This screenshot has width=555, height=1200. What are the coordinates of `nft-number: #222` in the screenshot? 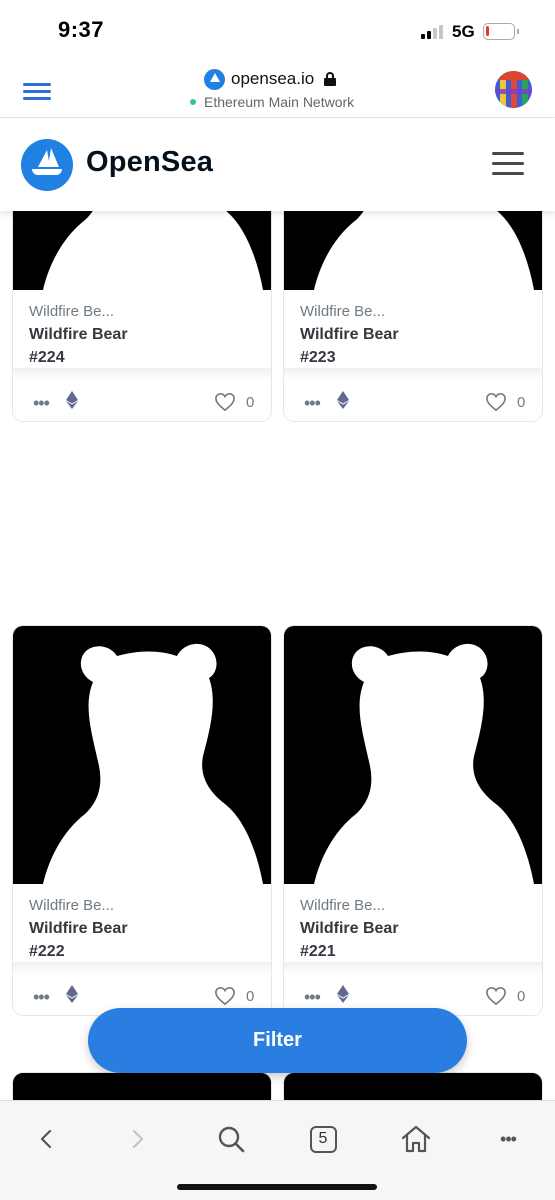 It's located at (47, 951).